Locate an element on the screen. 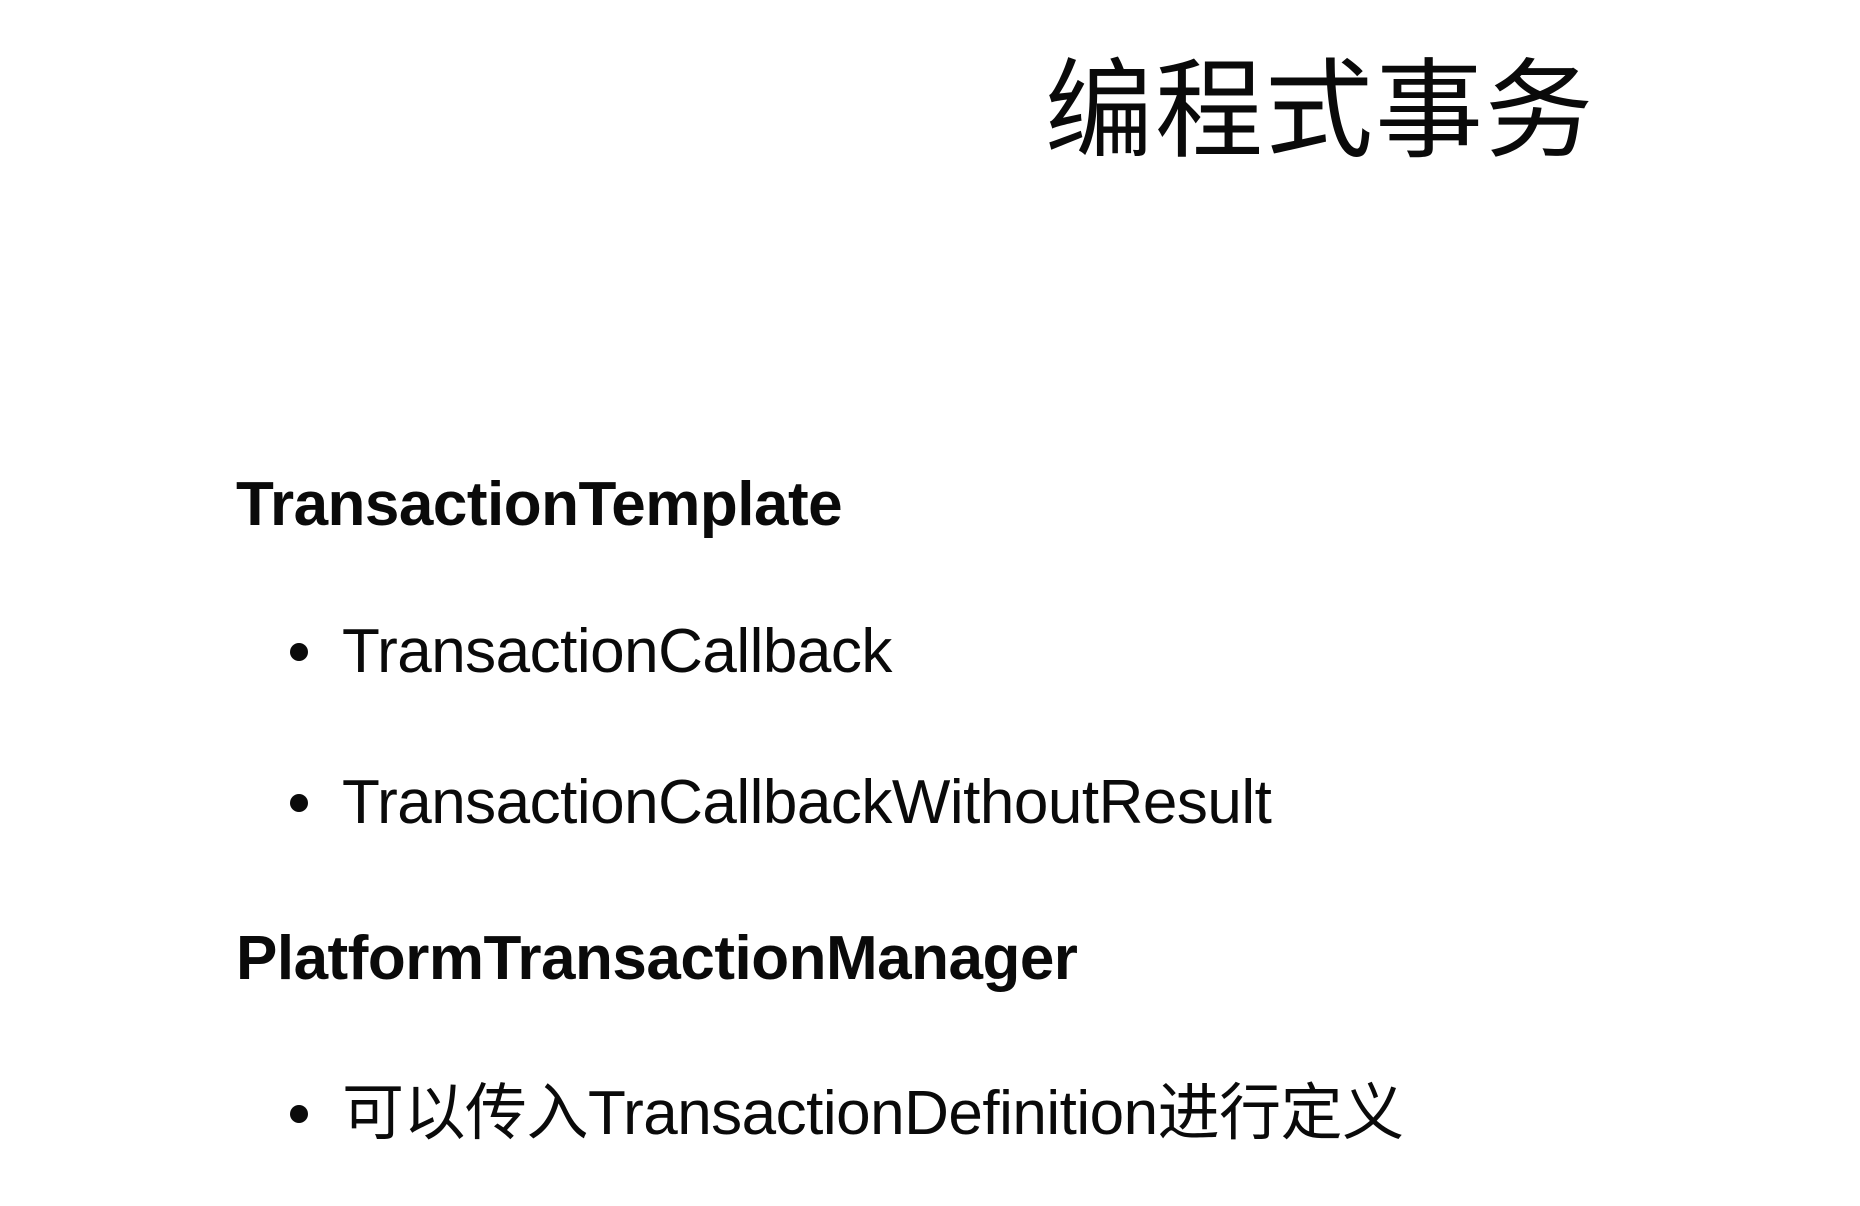 This screenshot has width=1860, height=1206. section-heading-platform-transaction-manager: PlatformTransactionManager is located at coordinates (657, 958).